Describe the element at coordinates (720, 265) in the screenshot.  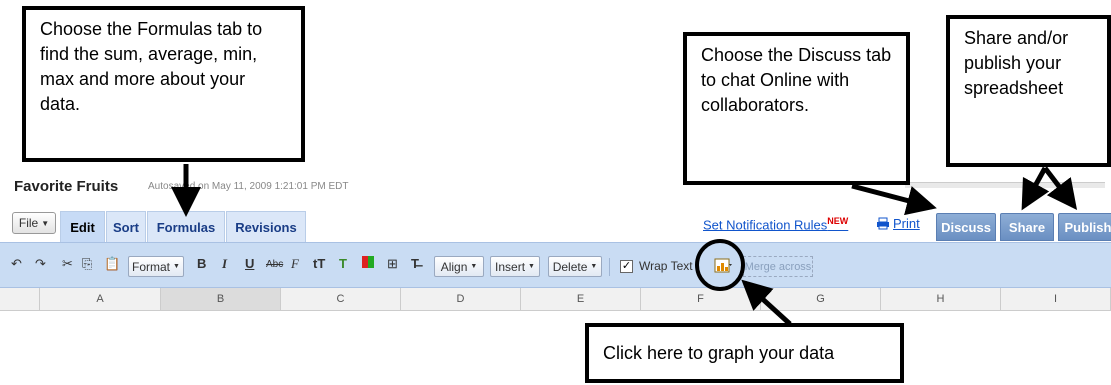
I see `chart-button-highlight` at that location.